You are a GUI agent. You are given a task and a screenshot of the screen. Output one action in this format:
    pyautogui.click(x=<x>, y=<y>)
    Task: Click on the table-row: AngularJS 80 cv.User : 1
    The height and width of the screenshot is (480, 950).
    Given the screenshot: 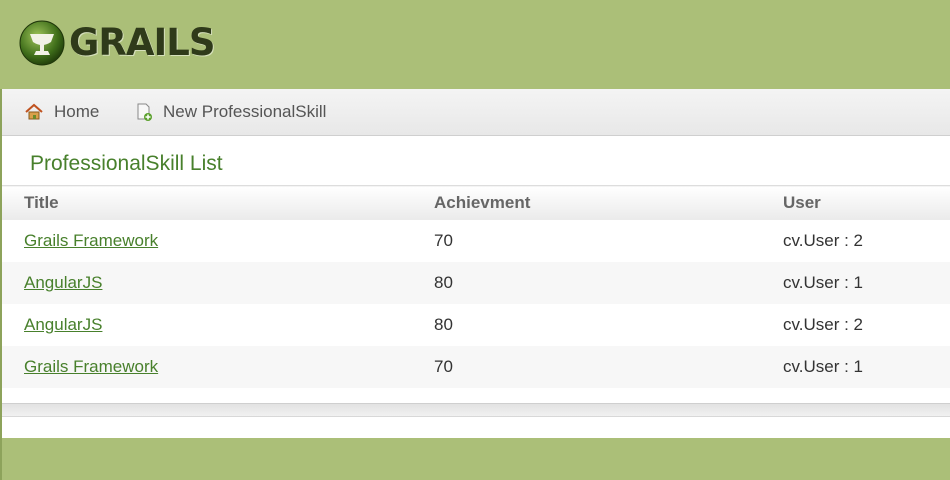 What is the action you would take?
    pyautogui.click(x=476, y=283)
    